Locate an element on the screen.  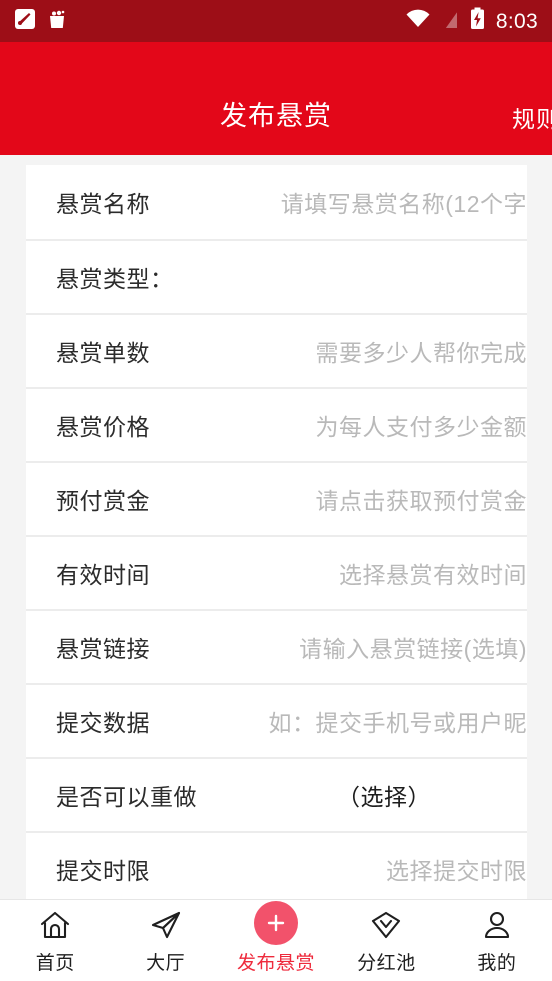
row-label: 悬赏单数 is located at coordinates (103, 353).